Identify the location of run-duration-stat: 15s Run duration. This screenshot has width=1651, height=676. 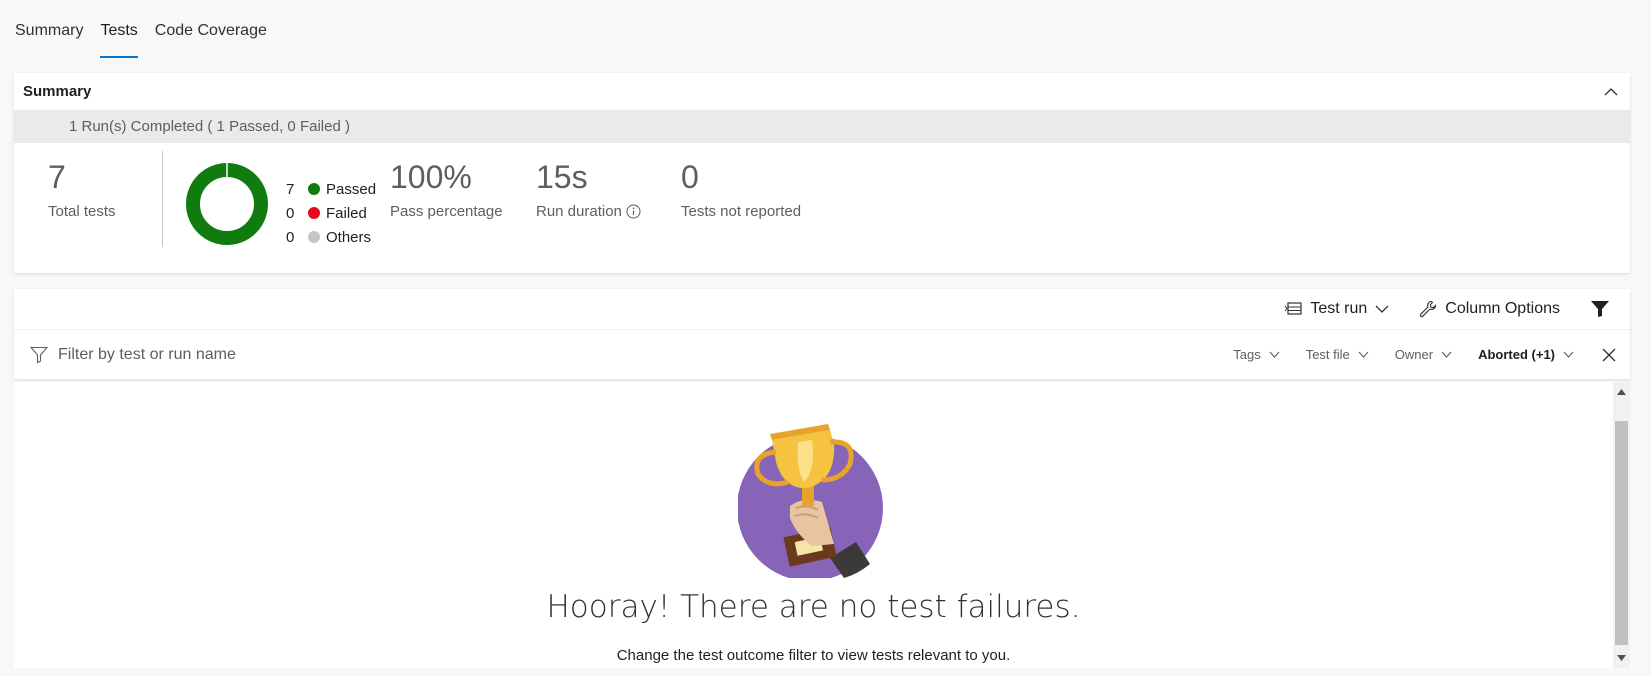
(588, 188).